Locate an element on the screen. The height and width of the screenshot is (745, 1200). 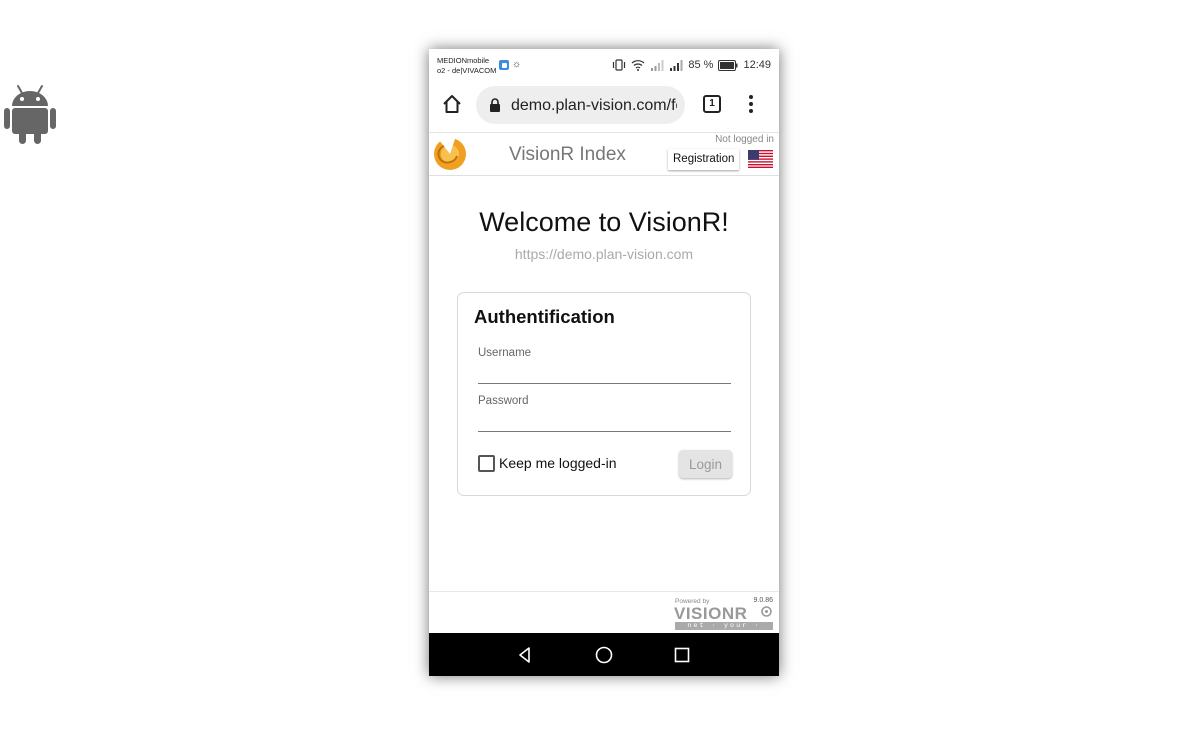
system-icons: 85 % 12:49 is located at coordinates (691, 65).